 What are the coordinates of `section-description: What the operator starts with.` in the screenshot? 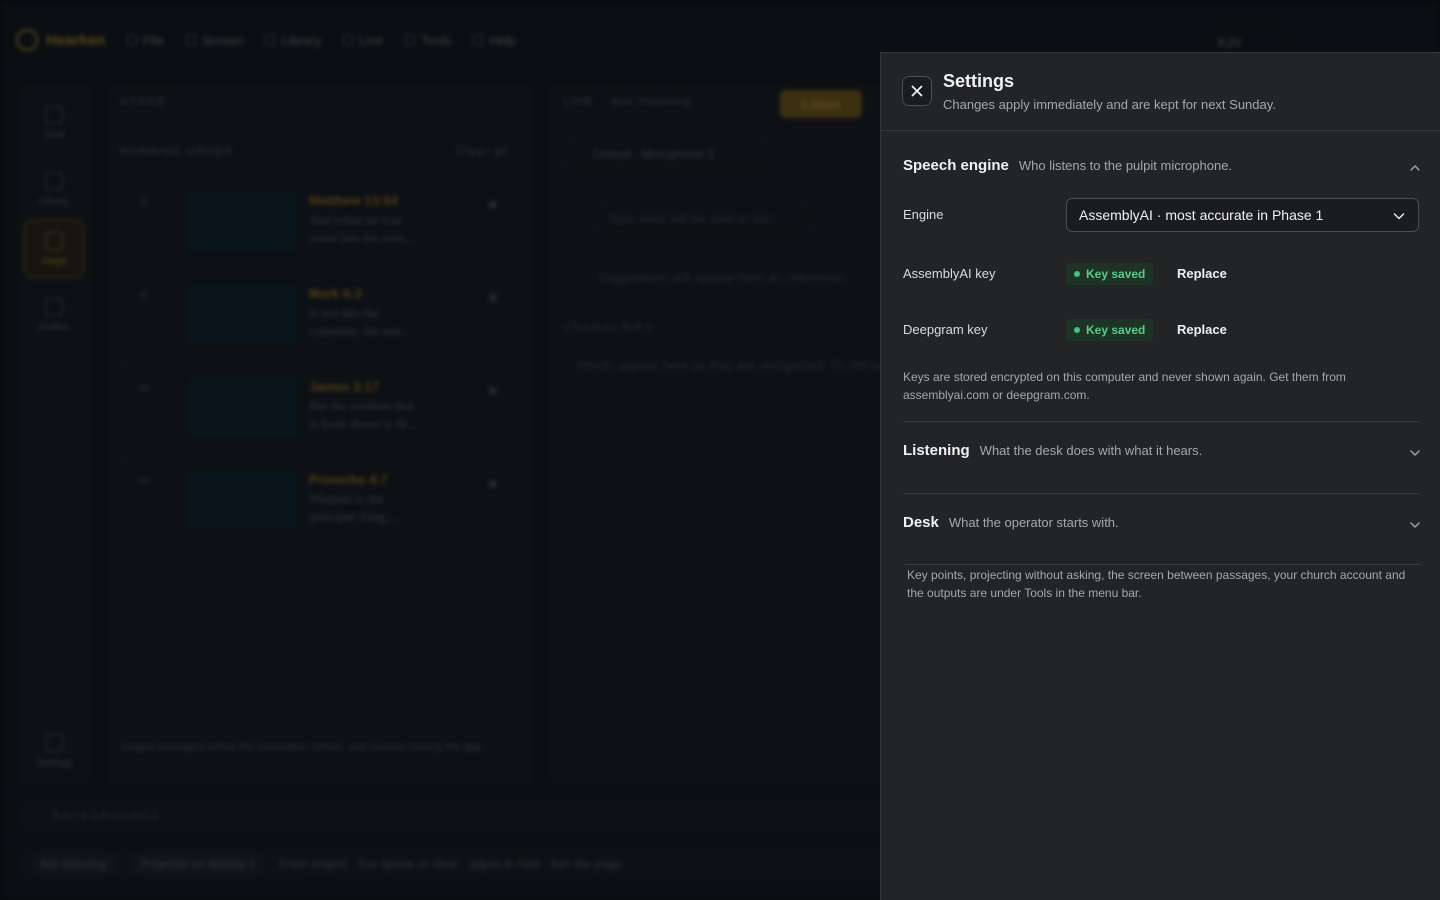 It's located at (1033, 522).